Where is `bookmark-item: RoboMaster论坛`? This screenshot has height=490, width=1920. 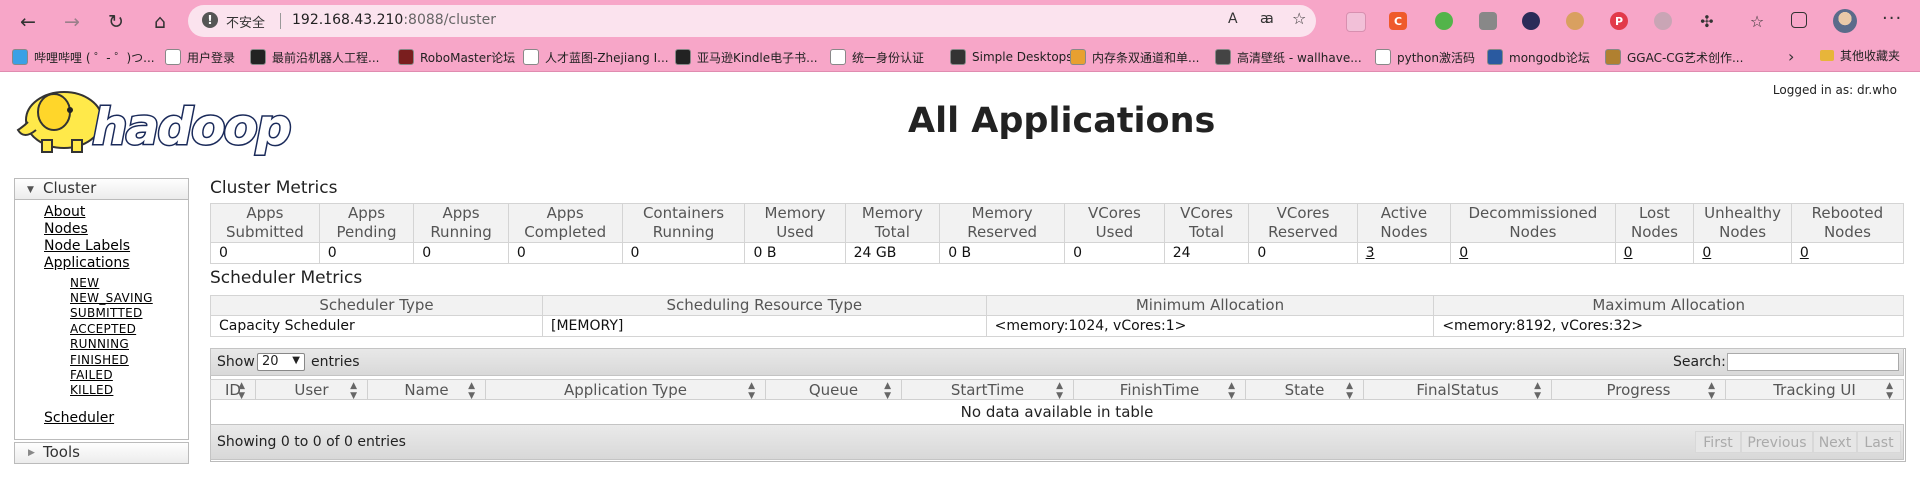 bookmark-item: RoboMaster论坛 is located at coordinates (456, 57).